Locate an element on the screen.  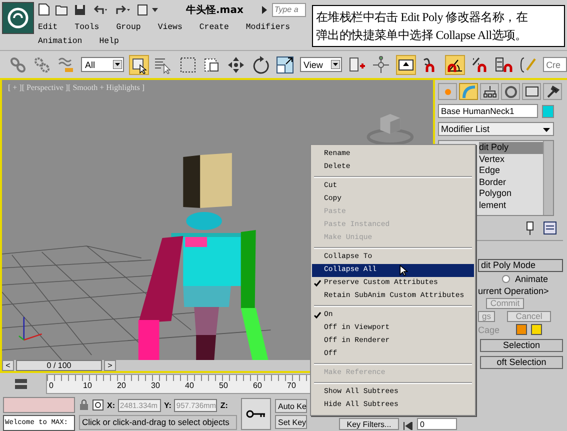
set-key-button: Set Key is located at coordinates (291, 422).